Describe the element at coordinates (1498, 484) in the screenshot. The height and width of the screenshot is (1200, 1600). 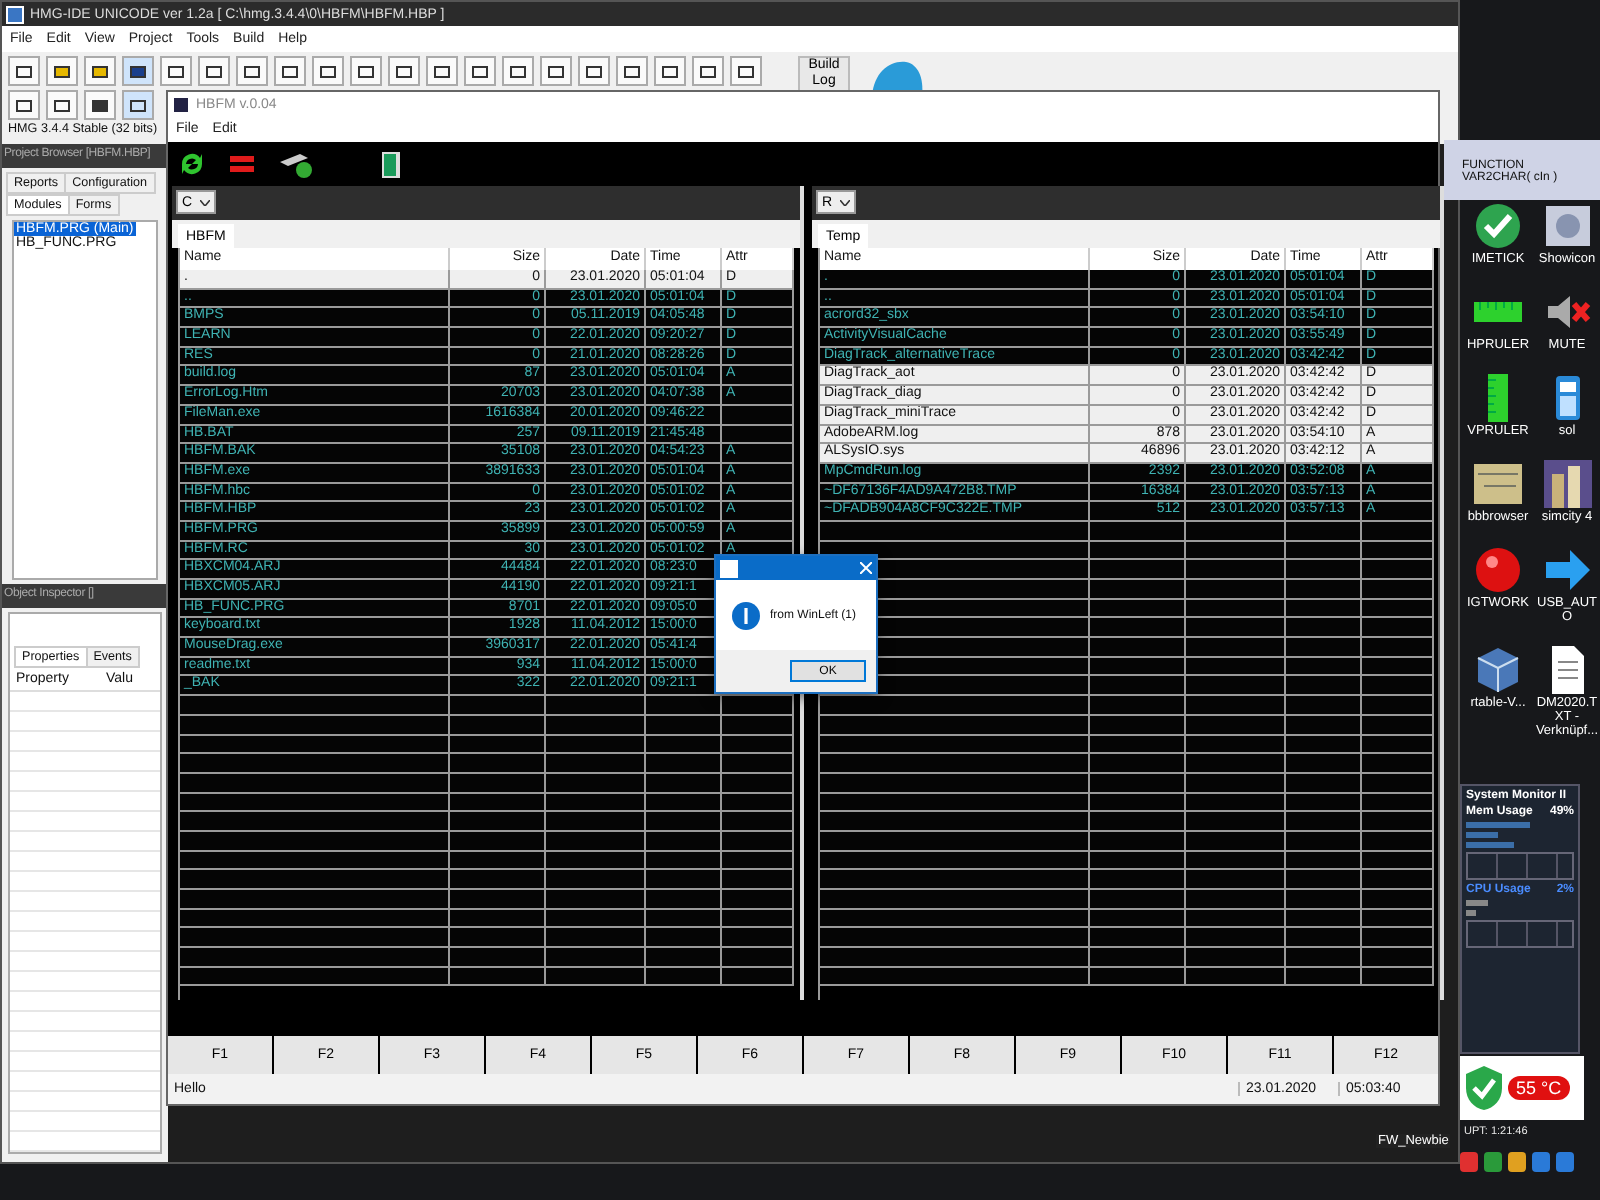
I see `map-icon` at that location.